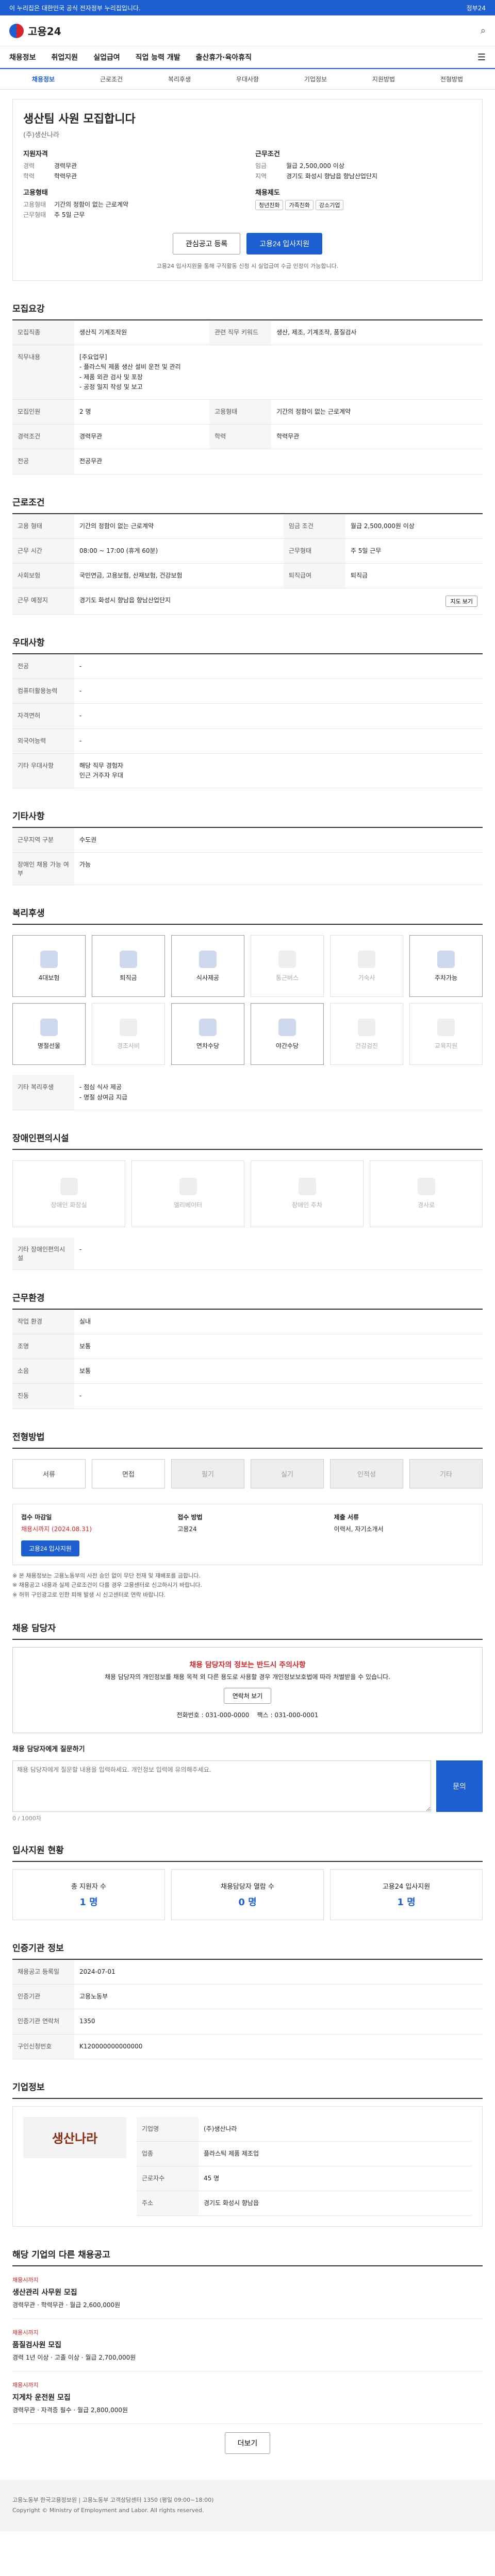  What do you see at coordinates (247, 134) in the screenshot?
I see `company-name: (주)생산나라` at bounding box center [247, 134].